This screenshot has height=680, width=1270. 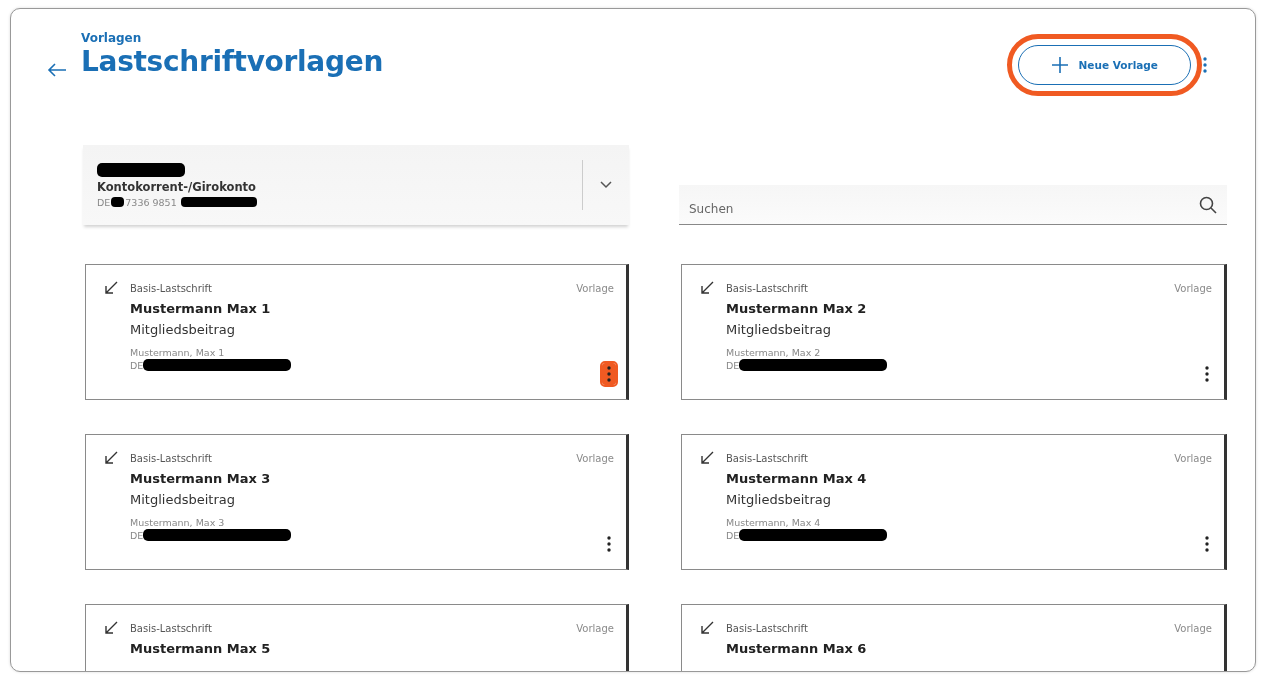 I want to click on template-card: Basis-Lastschrift Vorlage Mustermann Max 3 Mitgliedsbeitrag Mustermann, Max 3 DE, so click(x=357, y=502).